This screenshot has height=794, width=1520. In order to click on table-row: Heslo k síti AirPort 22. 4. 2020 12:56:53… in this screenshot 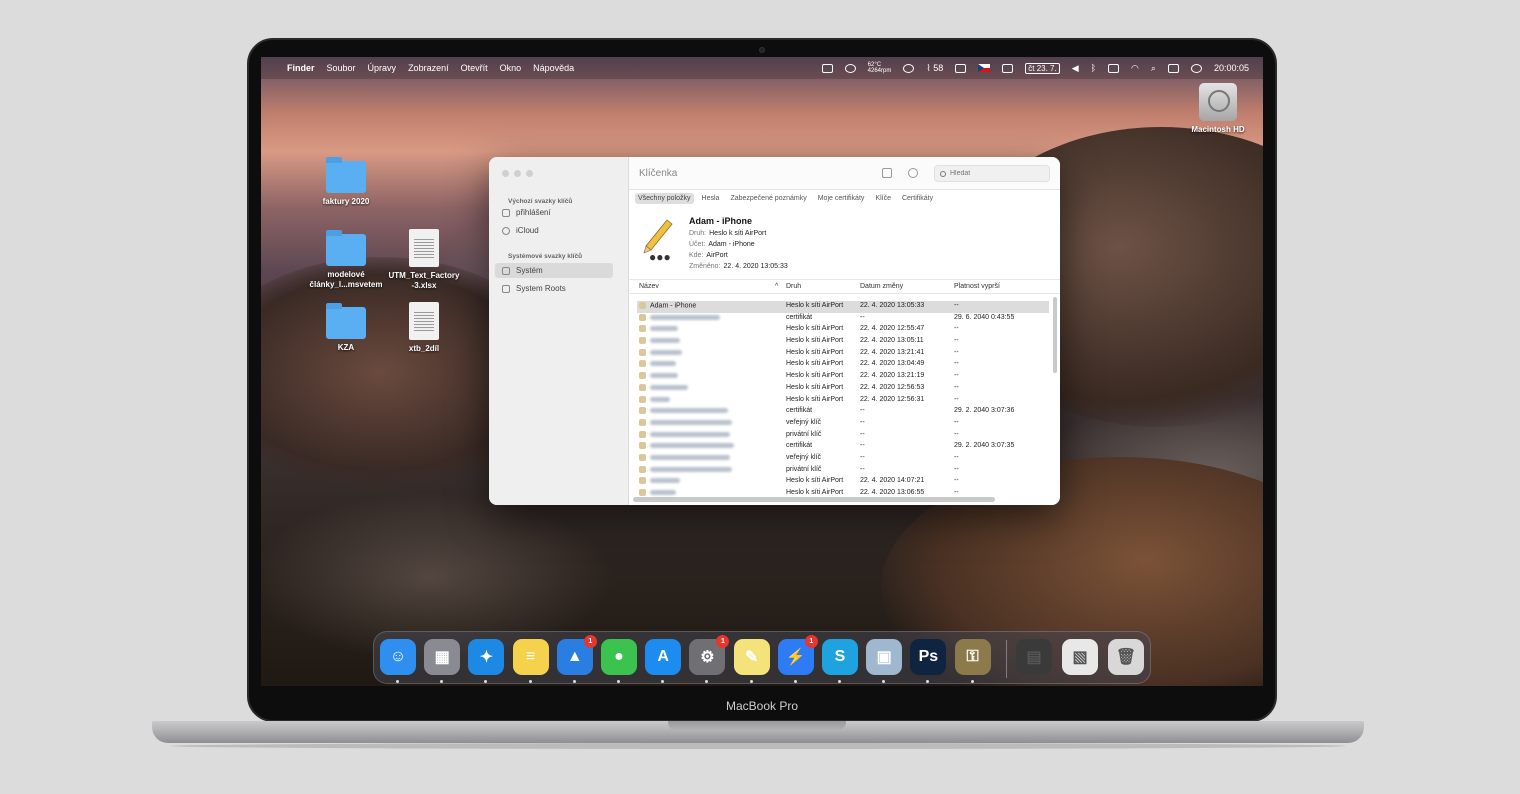, I will do `click(843, 389)`.